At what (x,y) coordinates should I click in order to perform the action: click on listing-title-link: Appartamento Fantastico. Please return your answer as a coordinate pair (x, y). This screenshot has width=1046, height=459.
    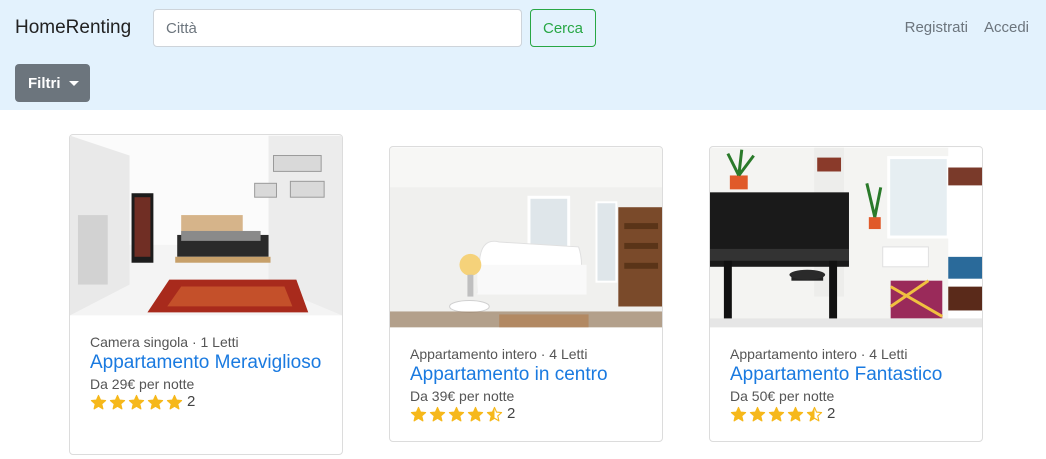
    Looking at the image, I should click on (846, 375).